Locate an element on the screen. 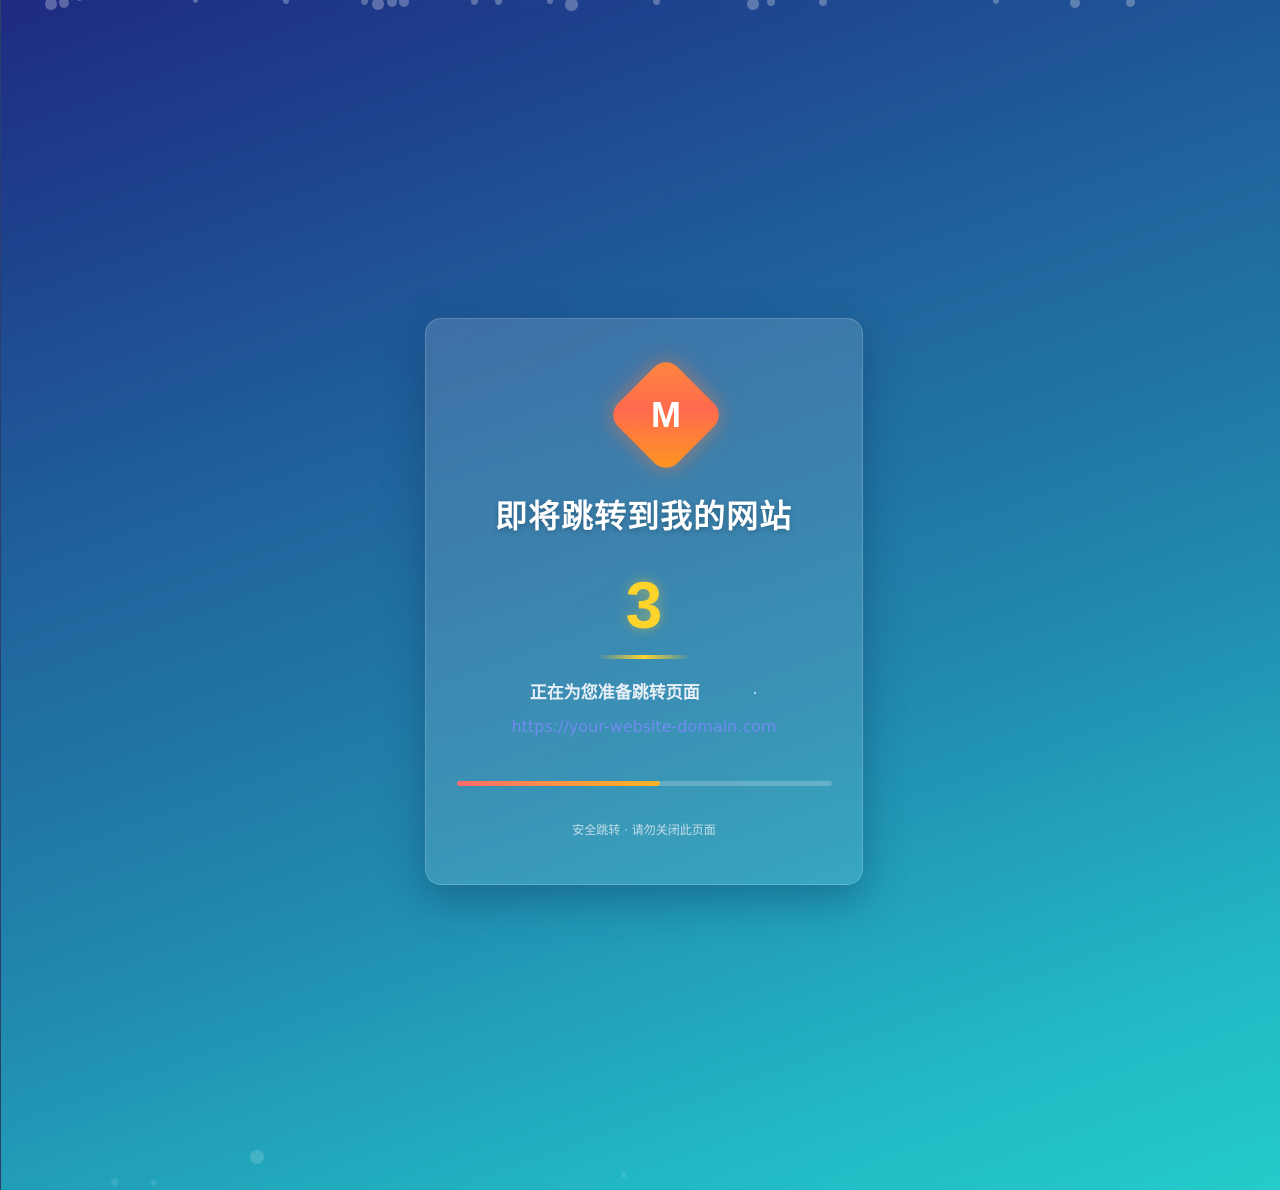 Image resolution: width=1280 pixels, height=1190 pixels. progress-bar is located at coordinates (644, 783).